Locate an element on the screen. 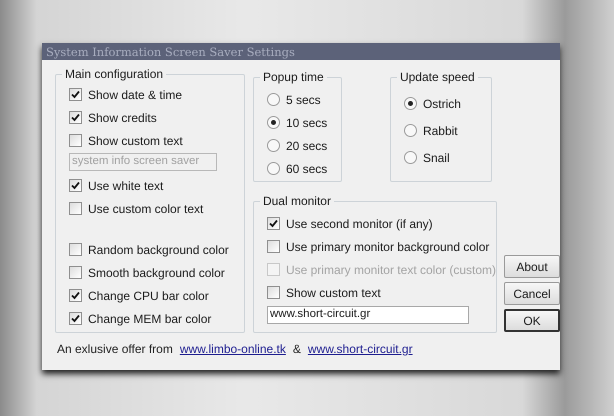  radio-label: 5 secs is located at coordinates (303, 99).